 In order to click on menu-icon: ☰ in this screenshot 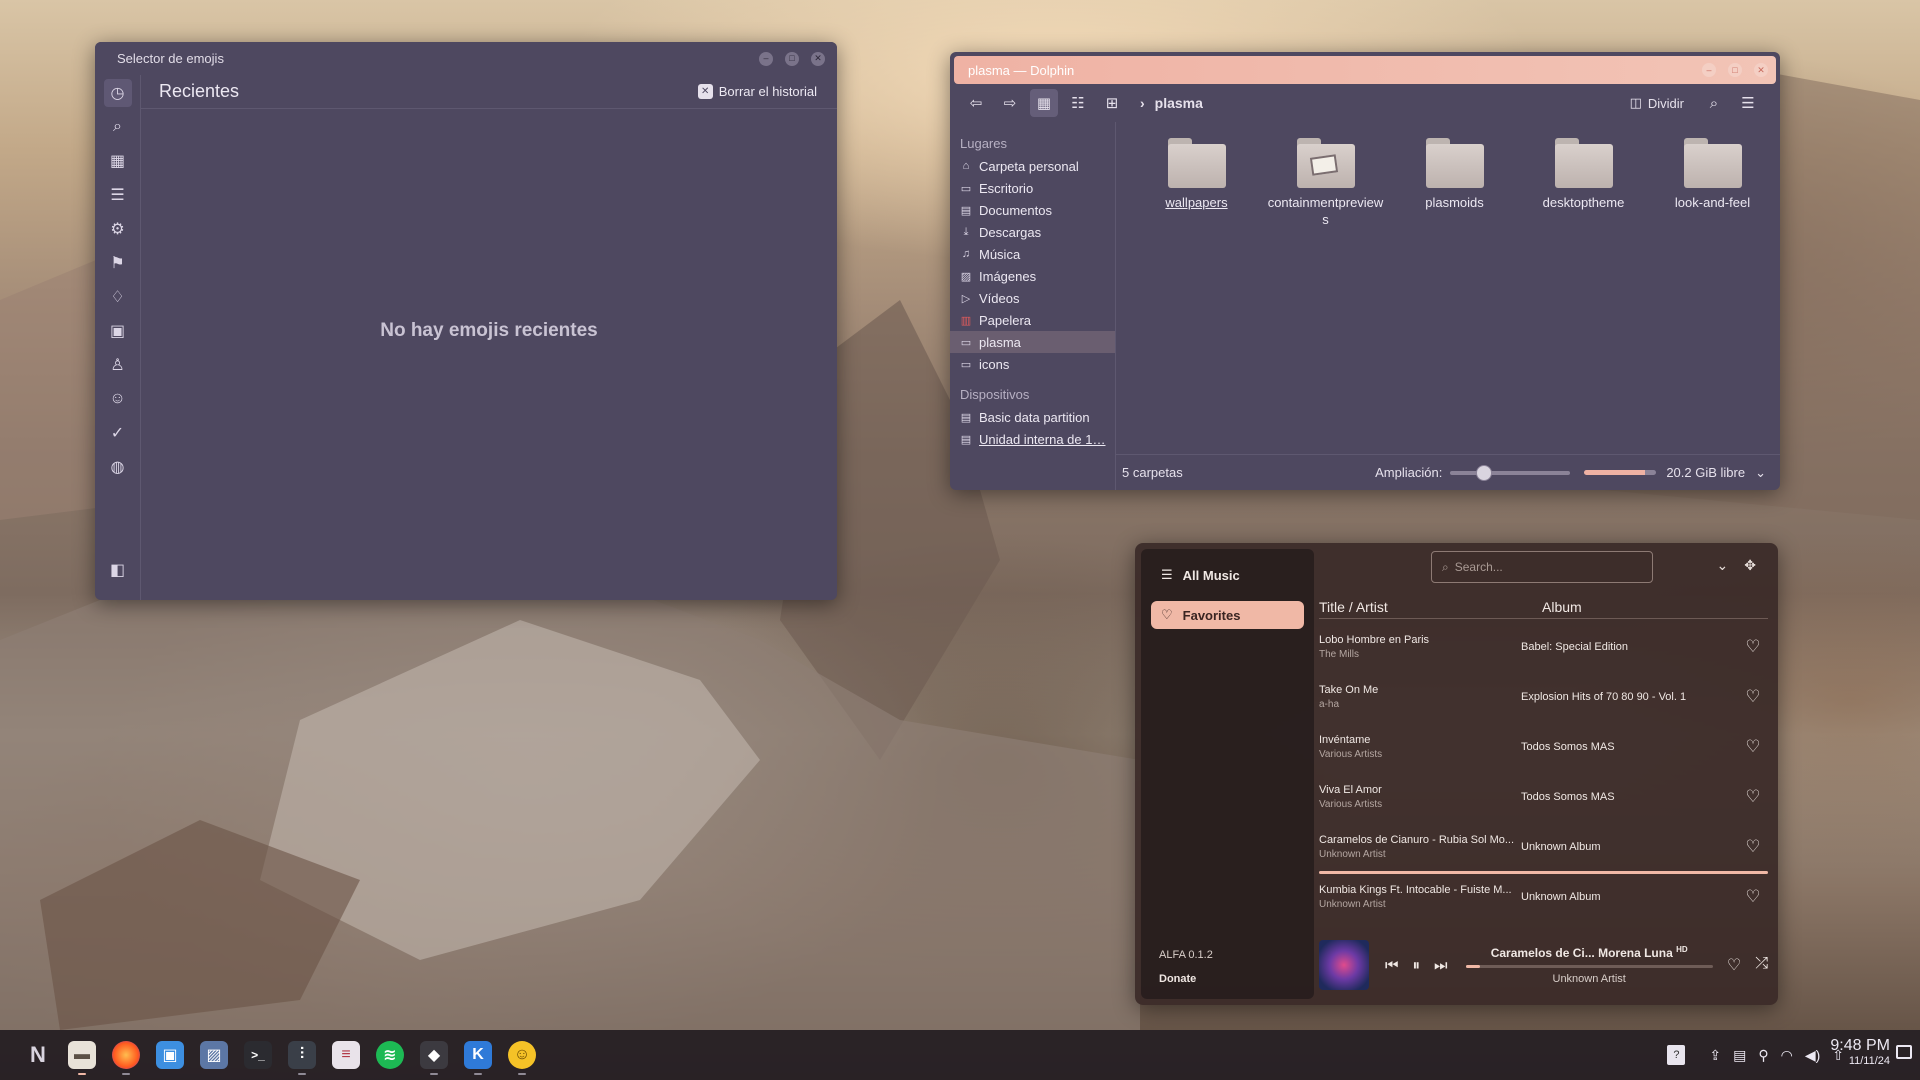, I will do `click(1748, 103)`.